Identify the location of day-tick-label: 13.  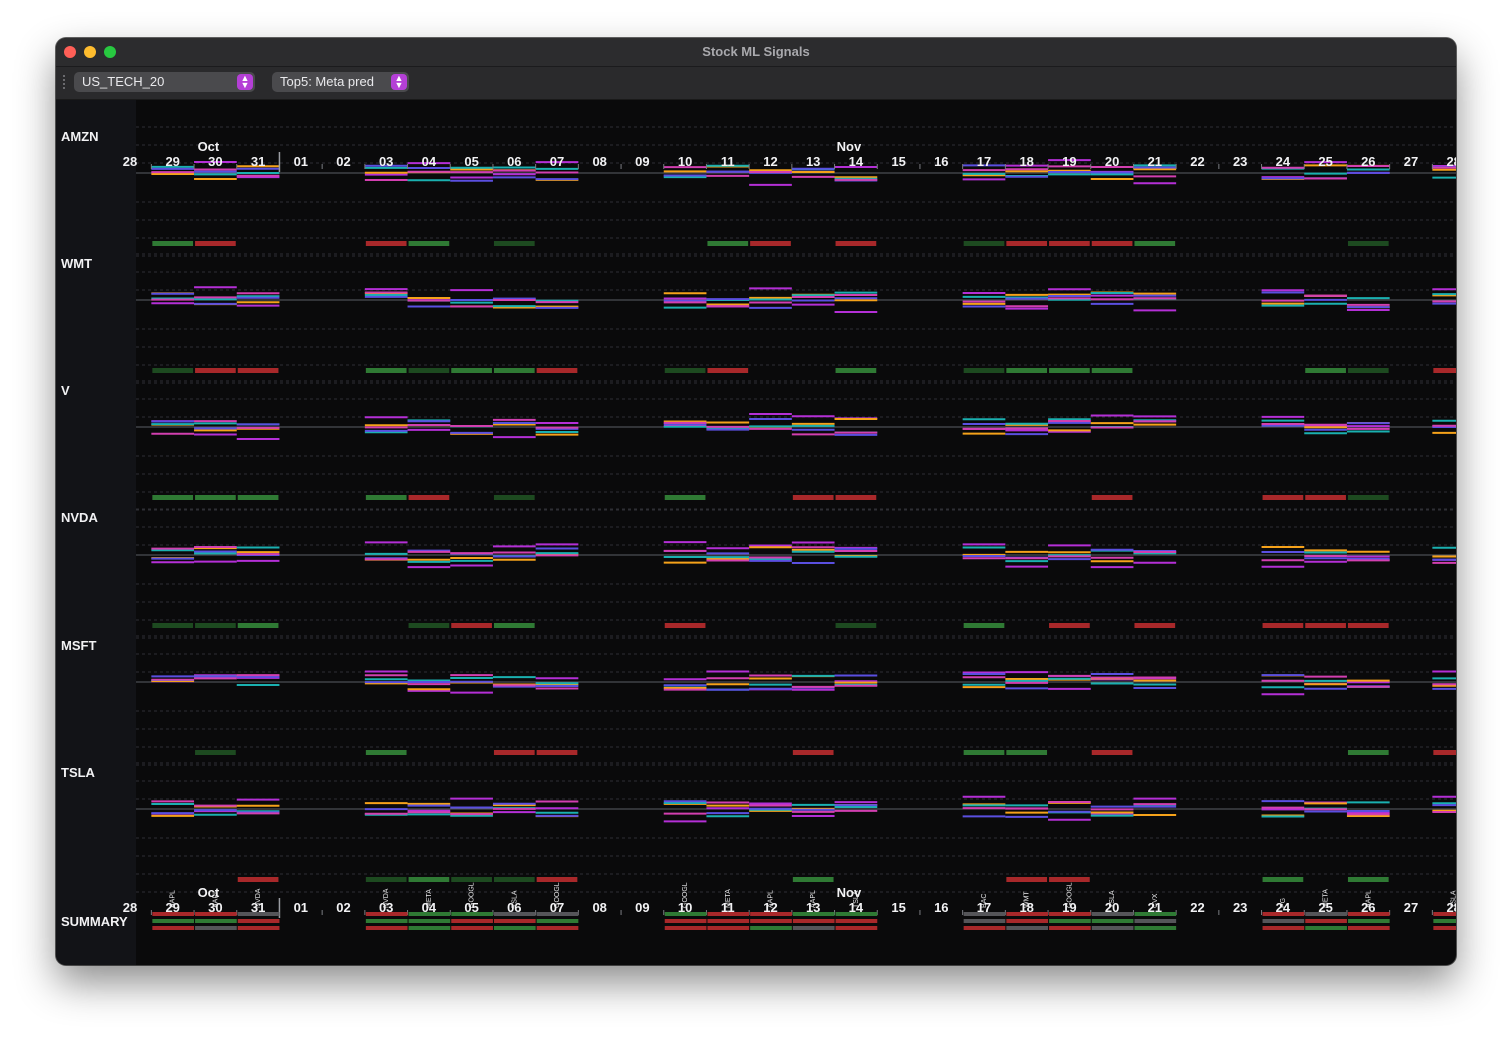
(813, 161).